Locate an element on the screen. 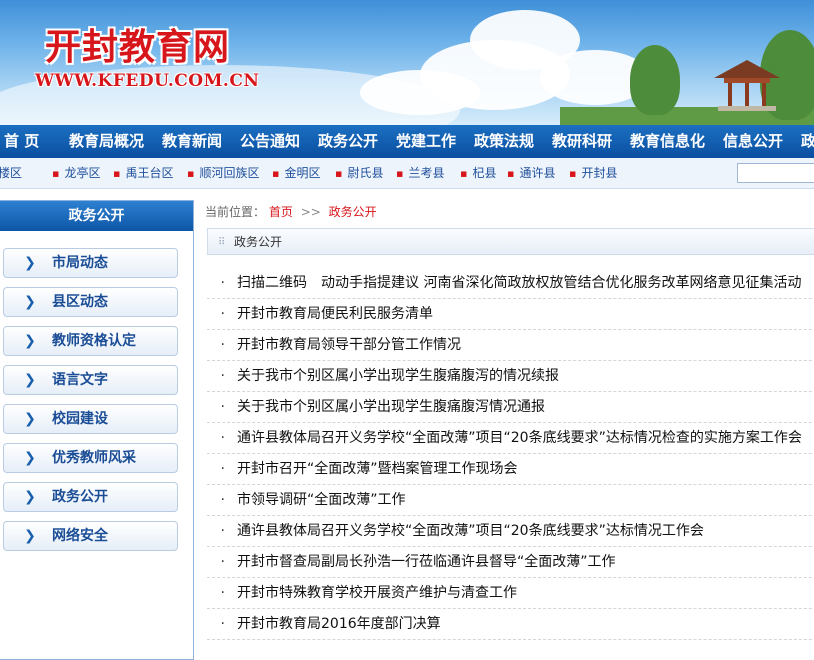 The image size is (814, 660). district-link: ▪ 金明区 is located at coordinates (296, 173).